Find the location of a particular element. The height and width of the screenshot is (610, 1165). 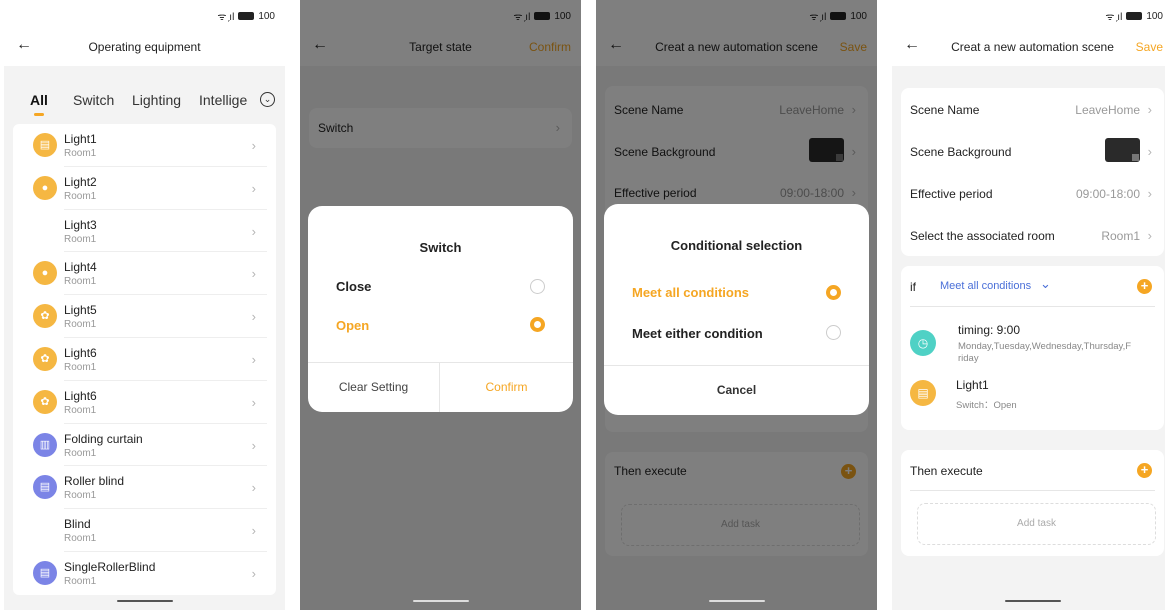

scene-background-label: Scene Background is located at coordinates (961, 152).